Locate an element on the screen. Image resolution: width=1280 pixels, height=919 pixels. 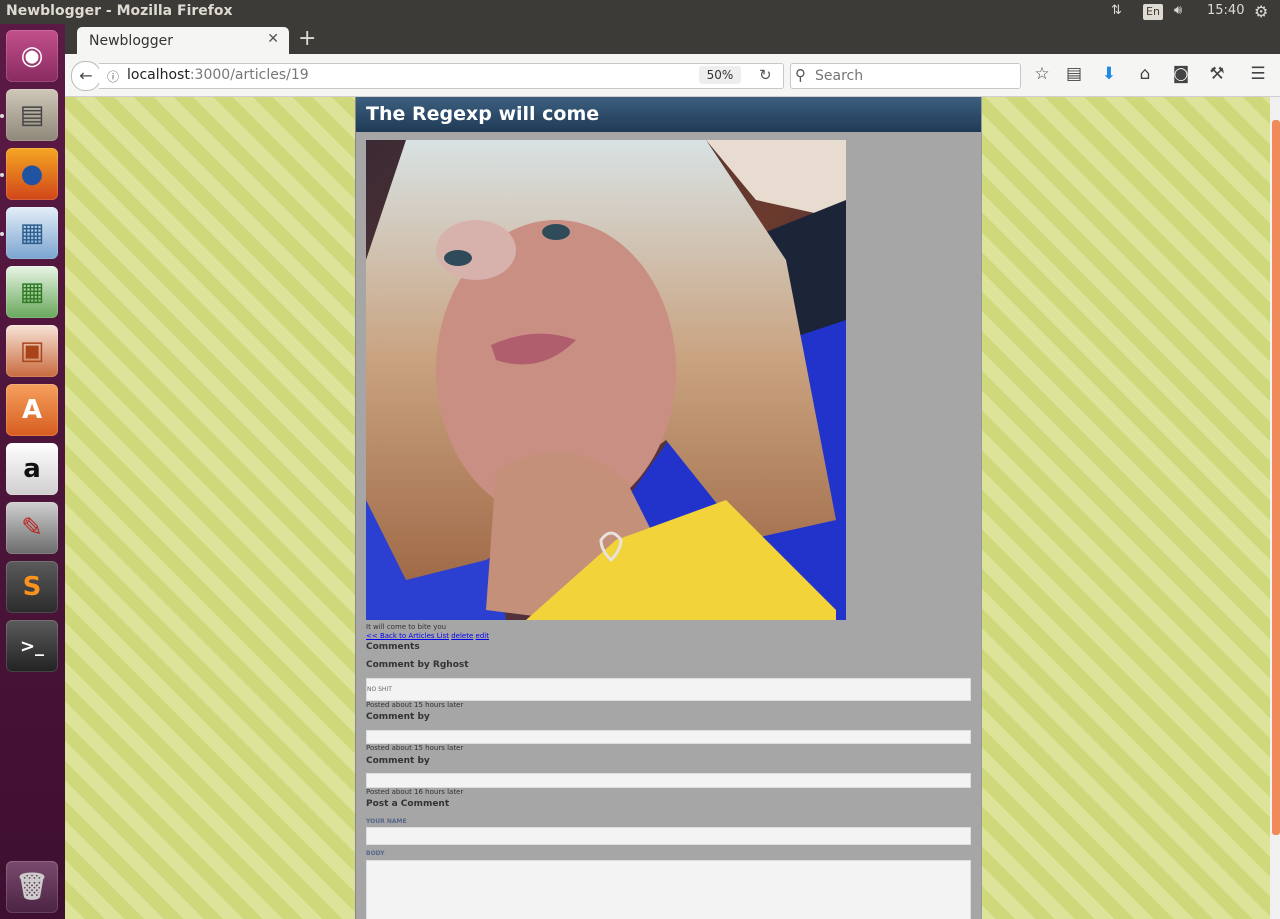
article-links: << Back to Articles List delete edit is located at coordinates (427, 636).